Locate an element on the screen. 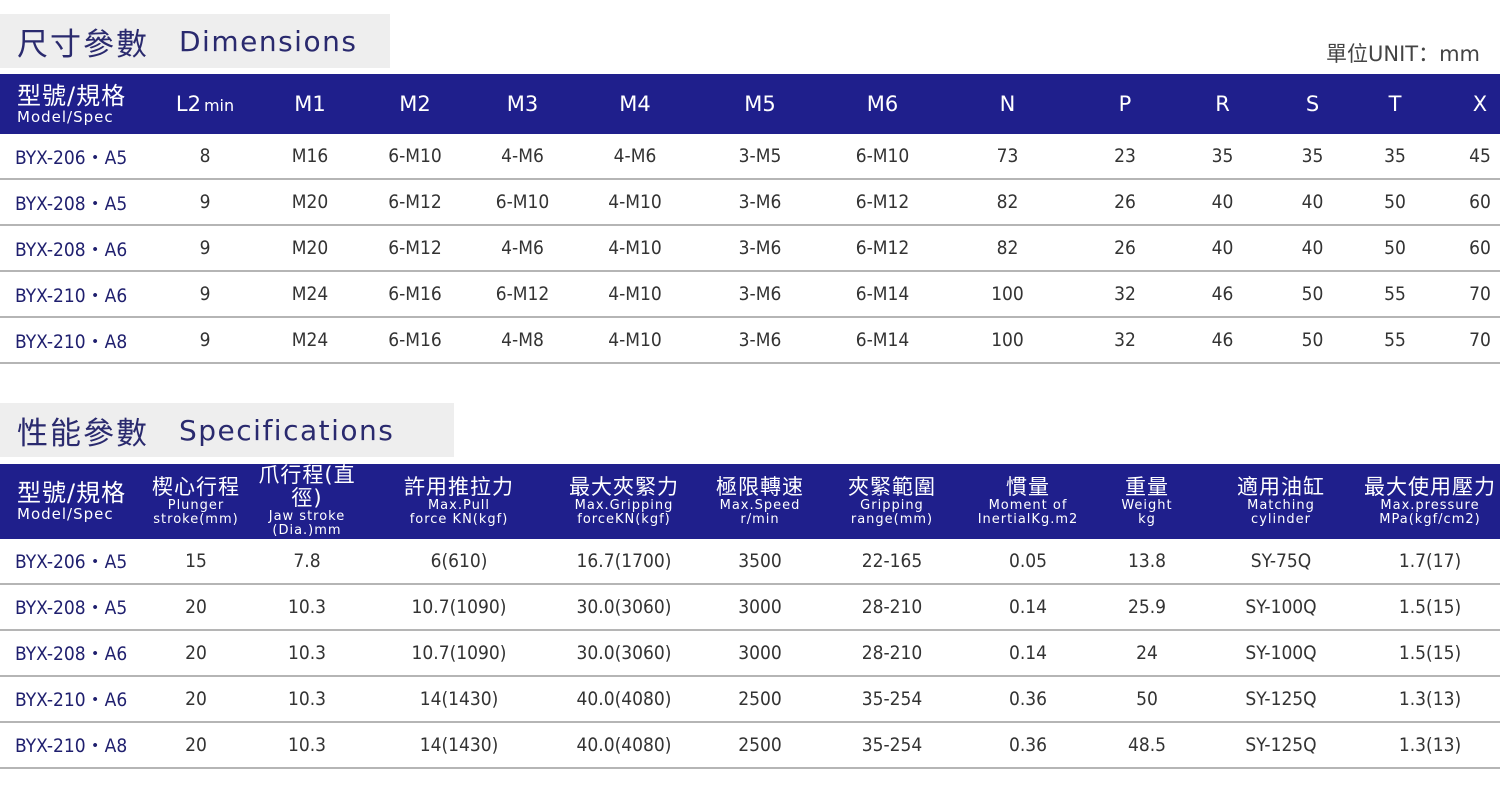  header-matching-cylinder: 適用油缸 Matching cylinder is located at coordinates (1281, 501).